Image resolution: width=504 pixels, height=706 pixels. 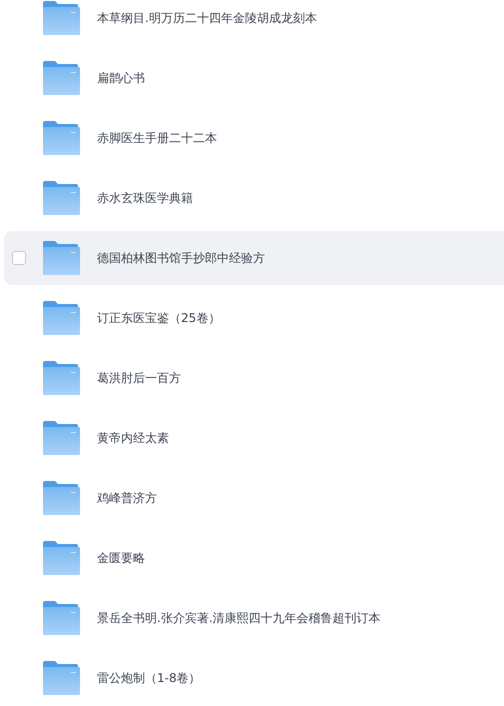 I want to click on folder-name: 金匮要略, so click(x=121, y=558).